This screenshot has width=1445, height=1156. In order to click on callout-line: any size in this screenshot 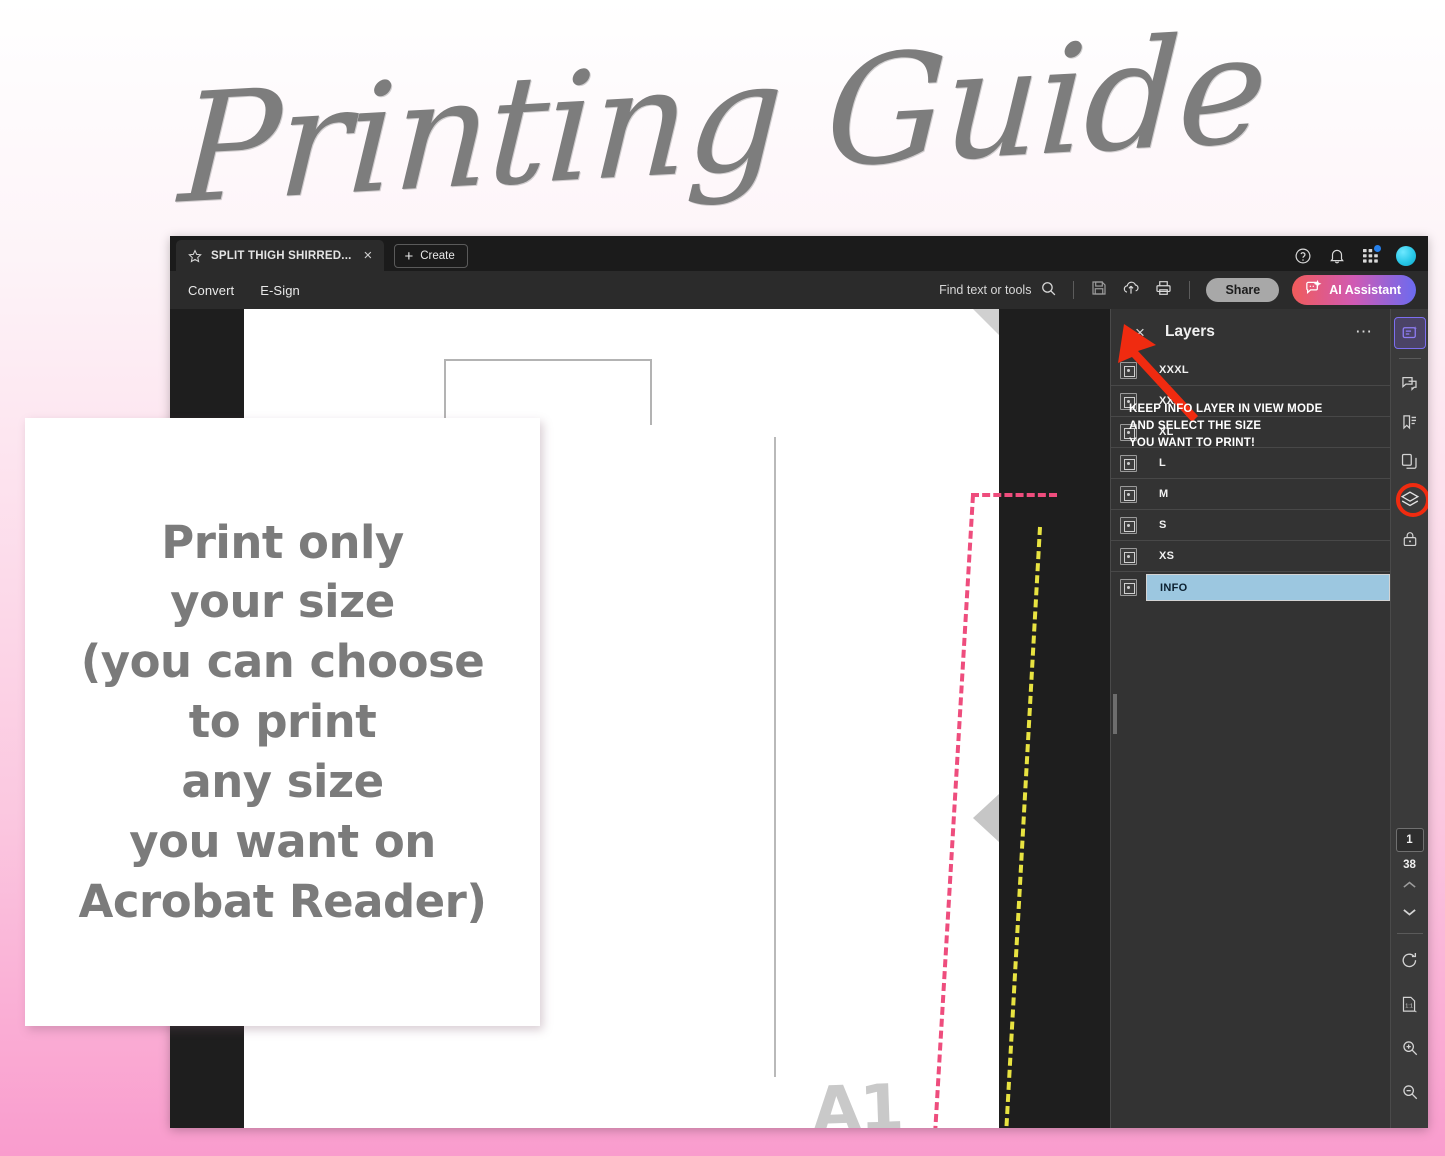, I will do `click(282, 781)`.